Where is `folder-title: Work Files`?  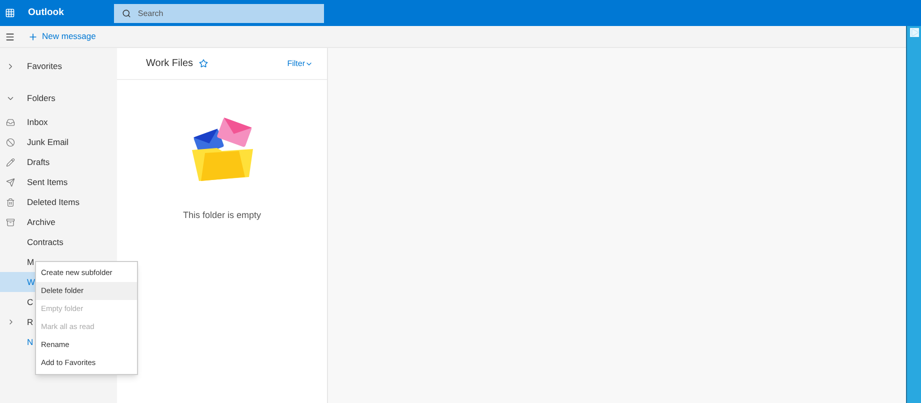
folder-title: Work Files is located at coordinates (170, 64).